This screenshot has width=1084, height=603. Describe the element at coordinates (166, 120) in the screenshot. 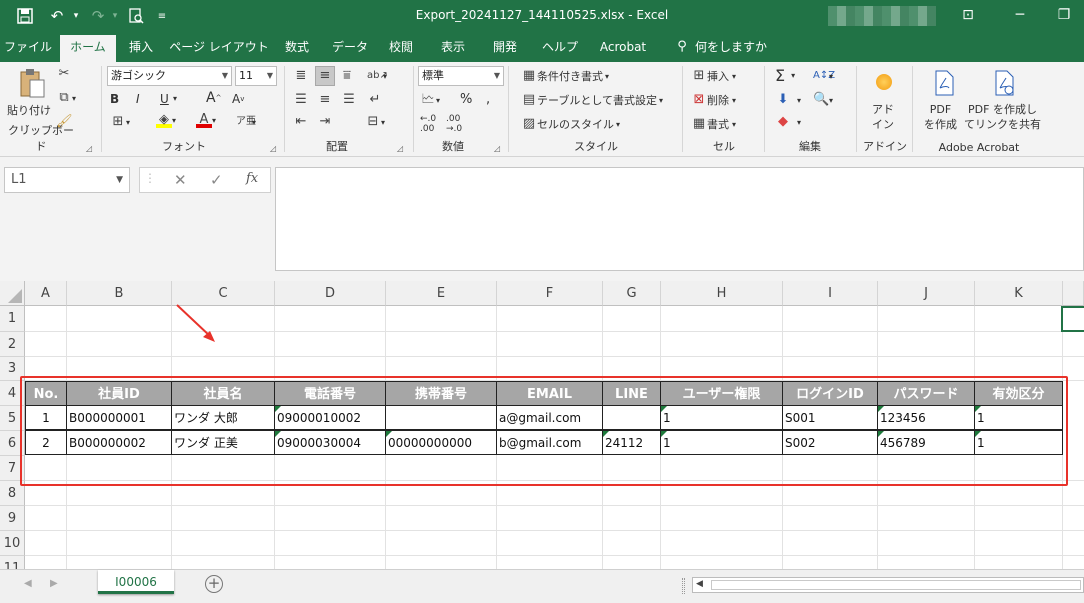

I see `fill-color-icon: ◈ ▾` at that location.